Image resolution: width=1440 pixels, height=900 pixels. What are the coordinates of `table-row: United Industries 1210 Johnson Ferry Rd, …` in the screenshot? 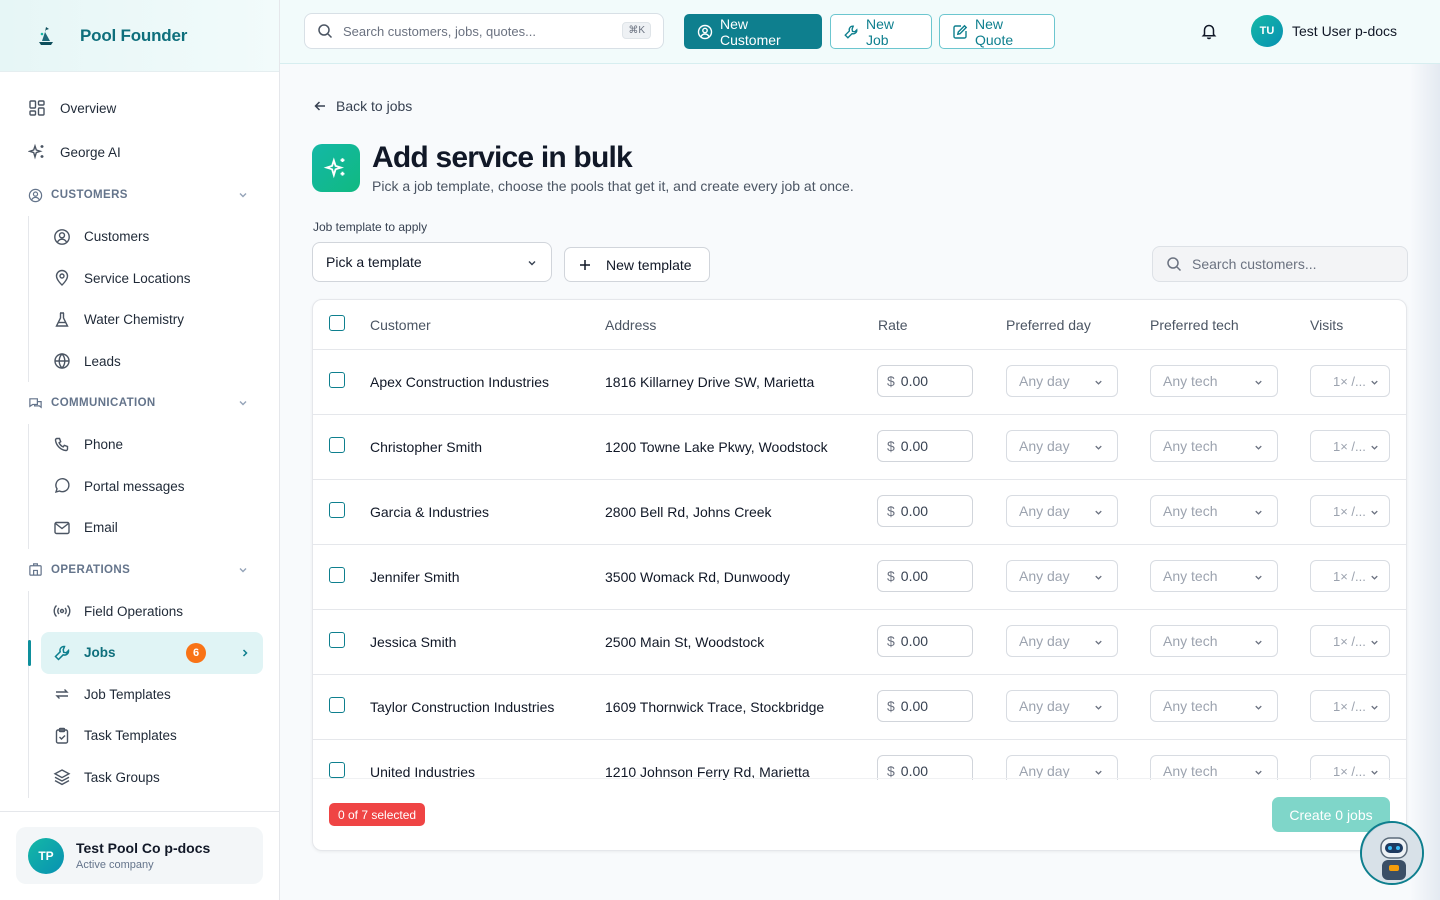 It's located at (859, 760).